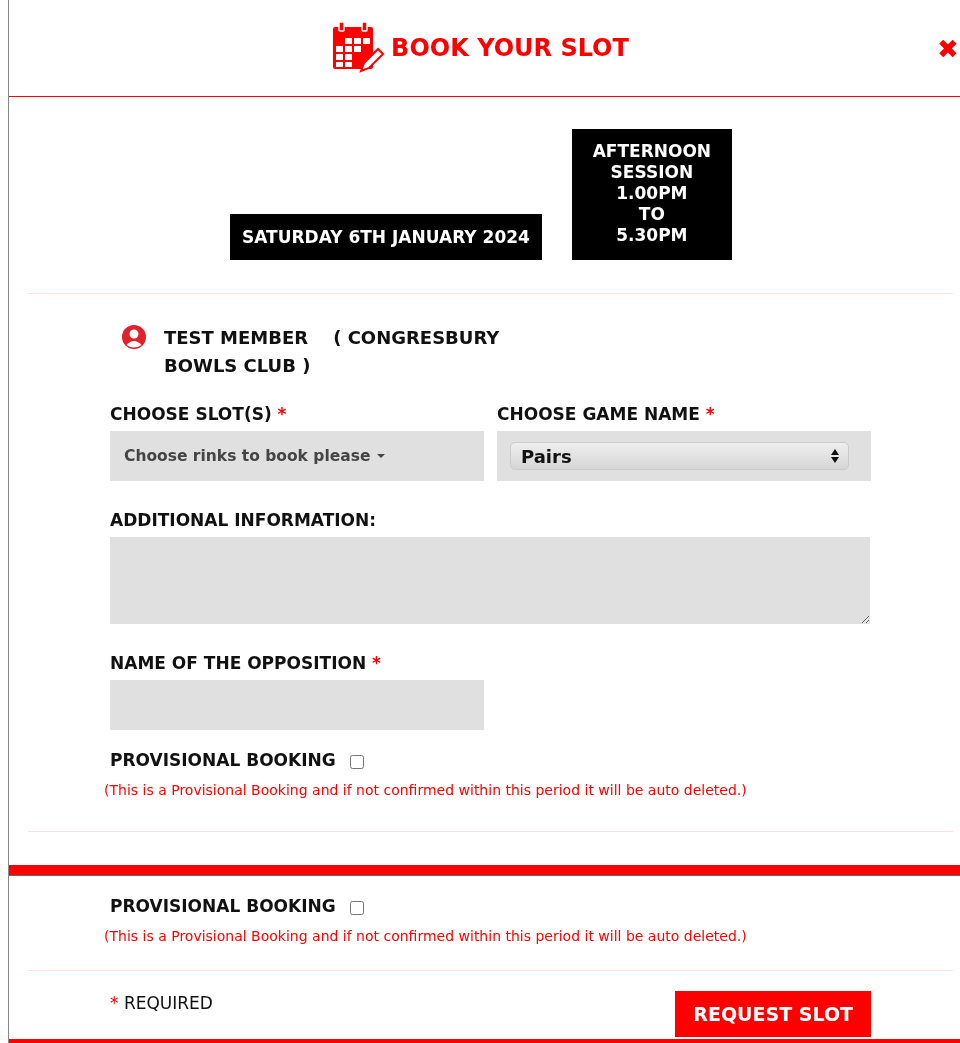 The height and width of the screenshot is (1043, 960). What do you see at coordinates (199, 414) in the screenshot?
I see `field-label: CHOOSE SLOT(S) *` at bounding box center [199, 414].